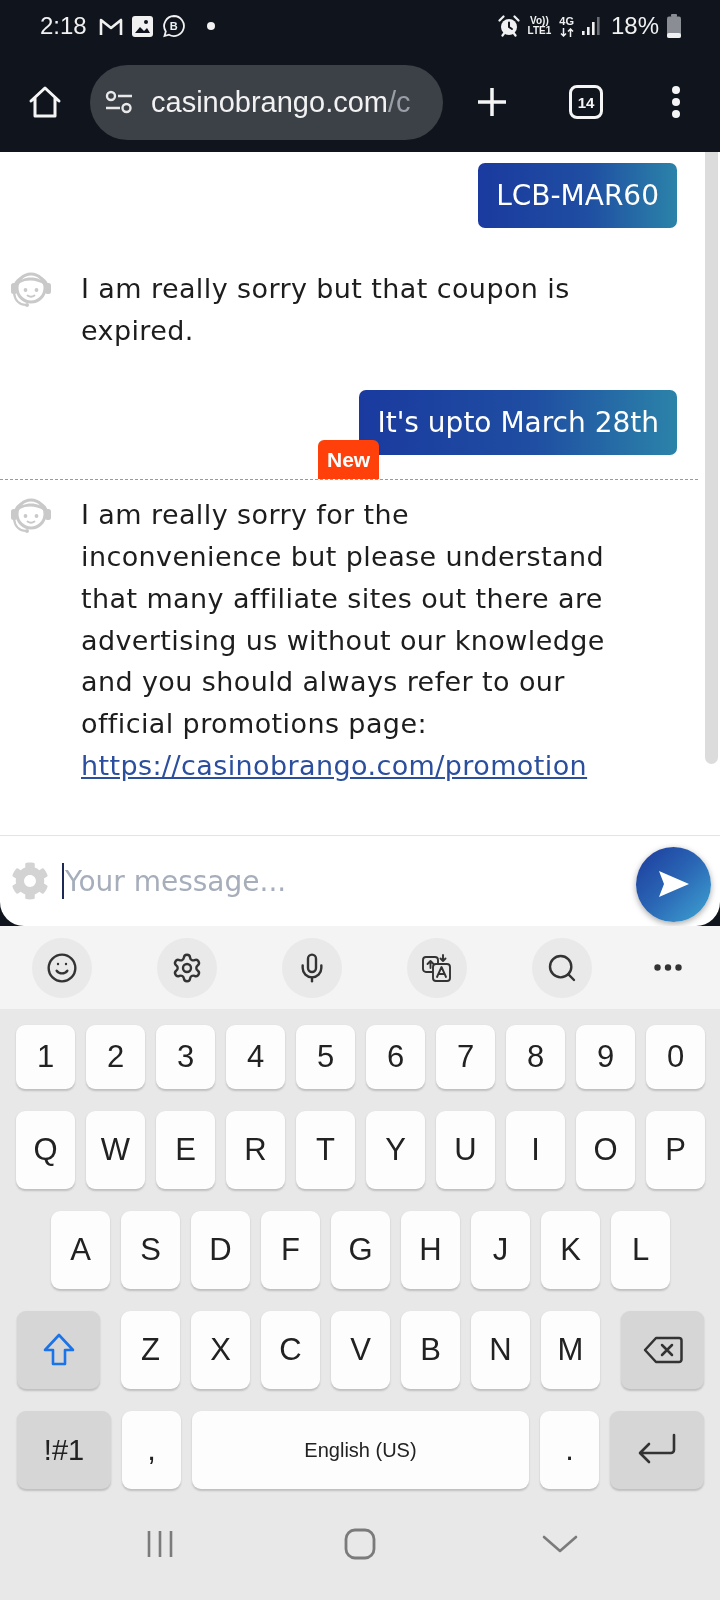 The width and height of the screenshot is (720, 1600). Describe the element at coordinates (640, 1250) in the screenshot. I see `key: L` at that location.